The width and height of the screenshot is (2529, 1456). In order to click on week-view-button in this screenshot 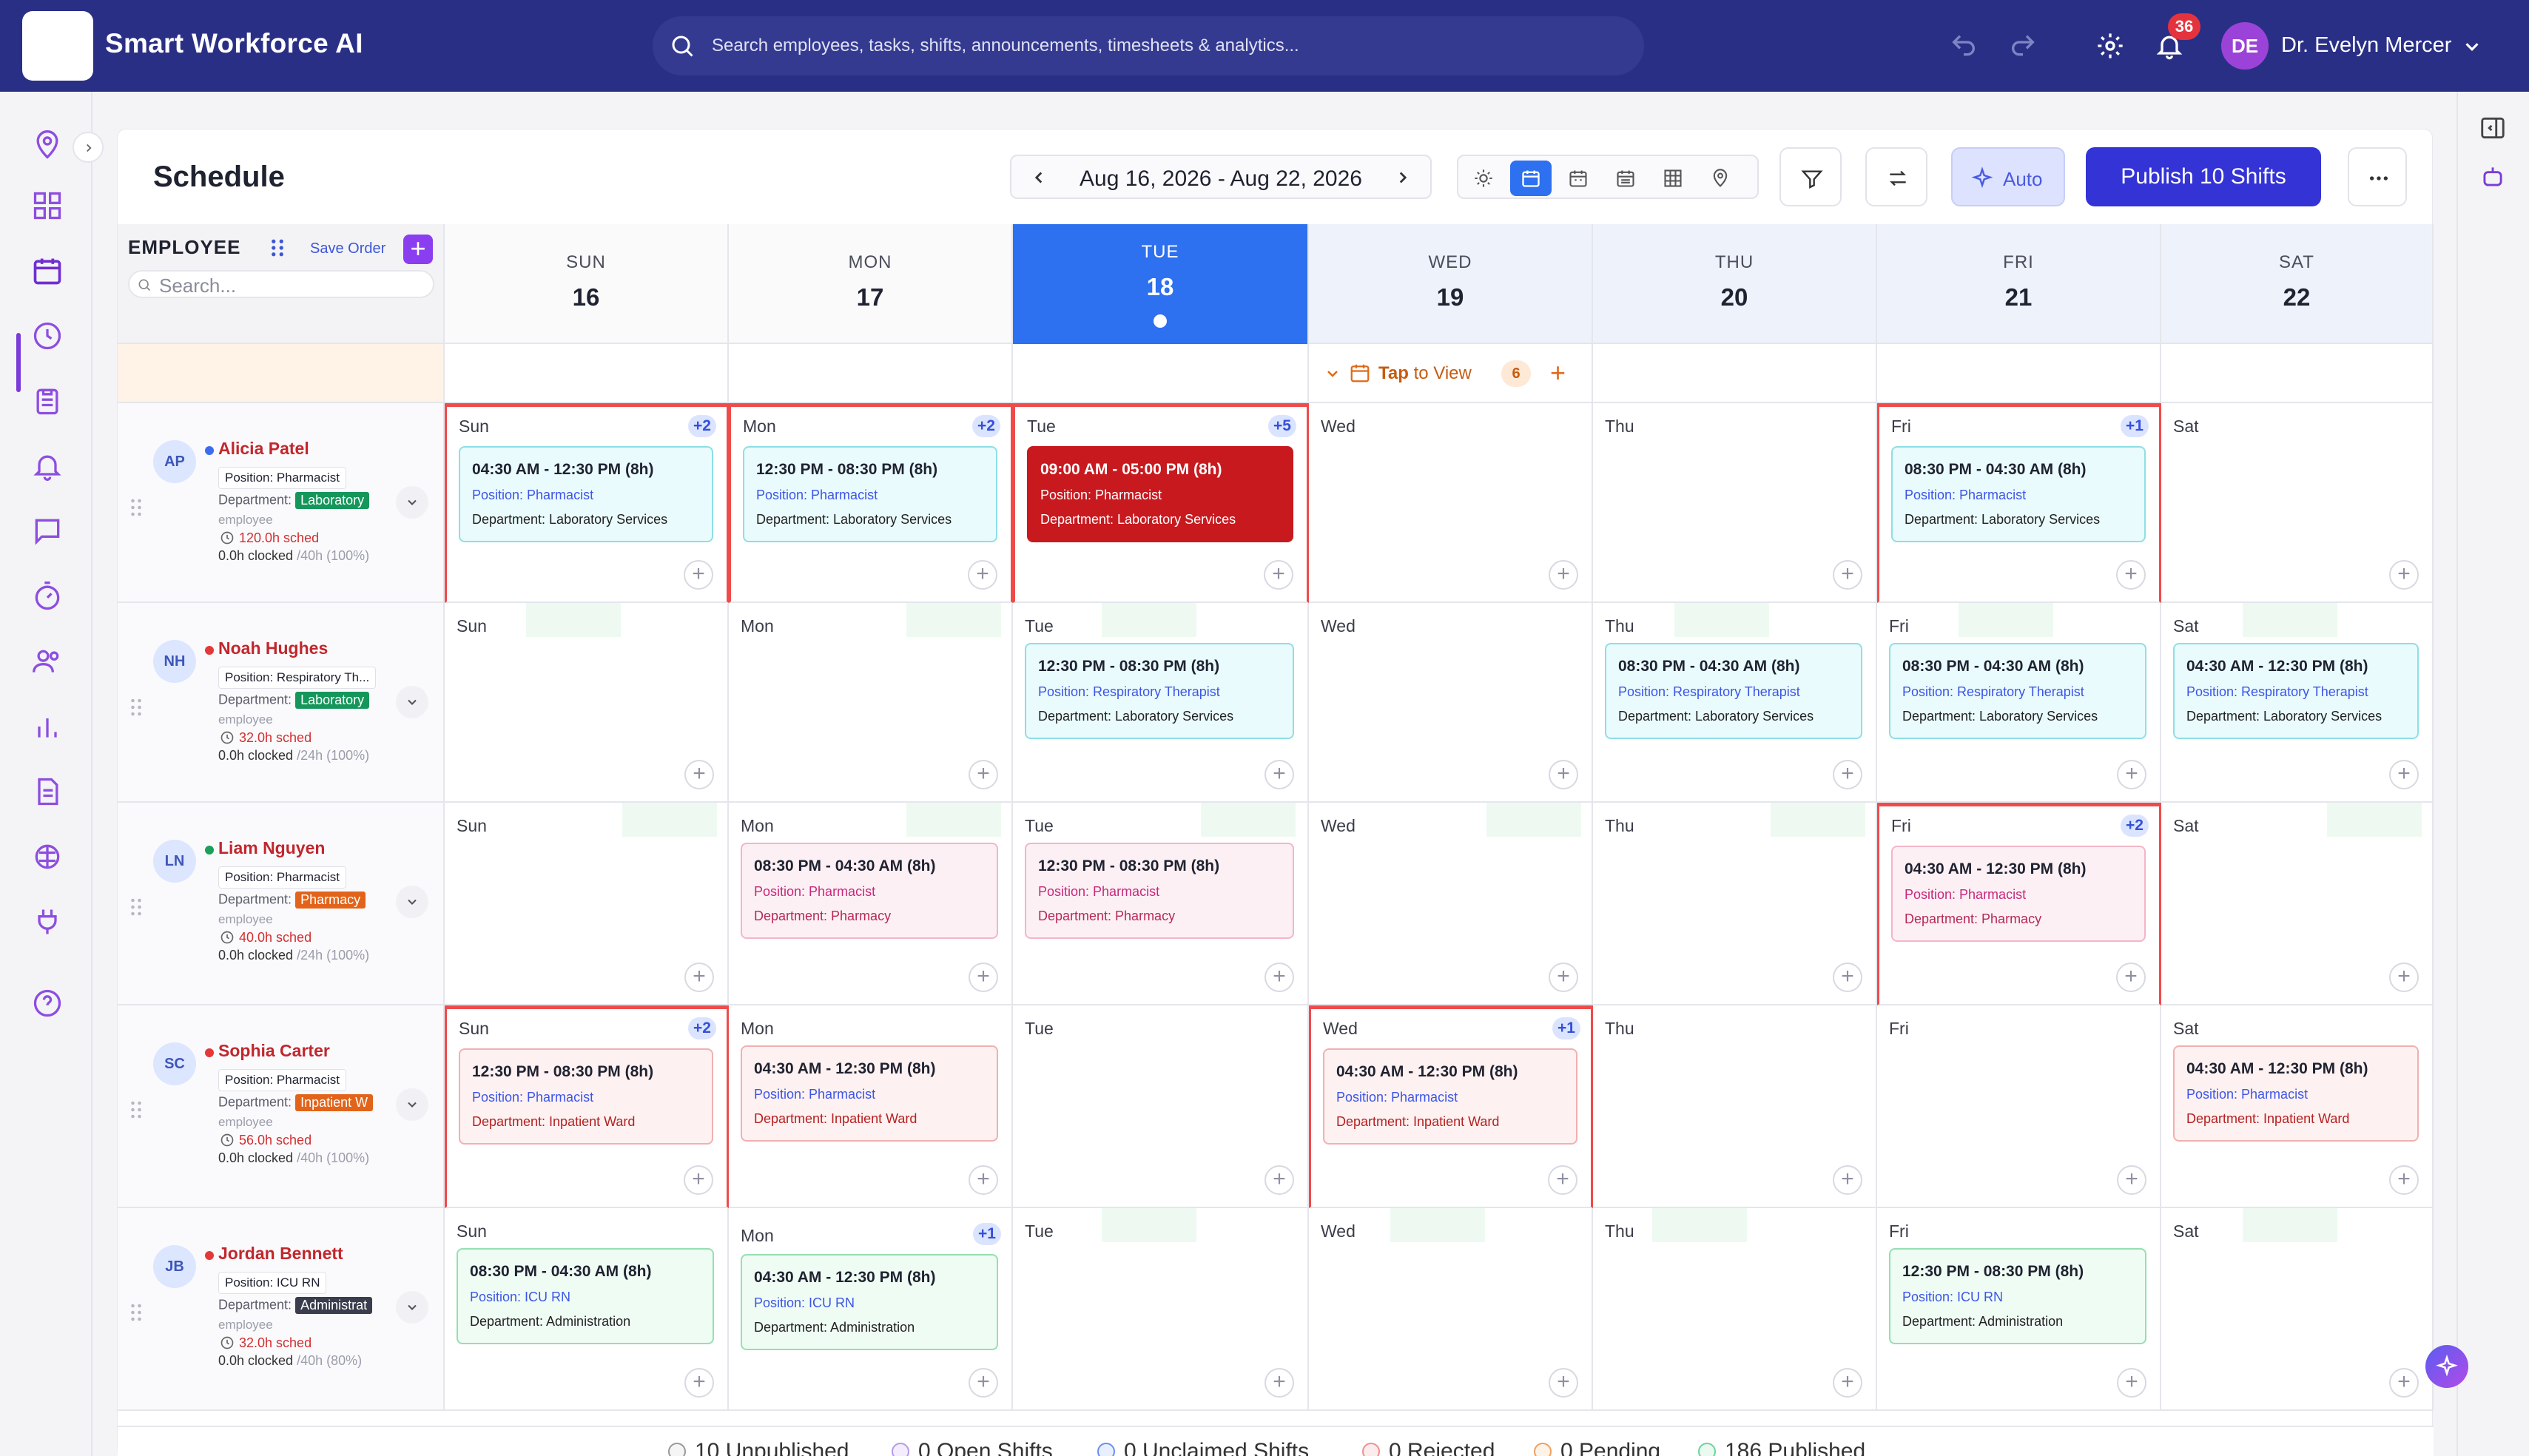, I will do `click(1531, 178)`.